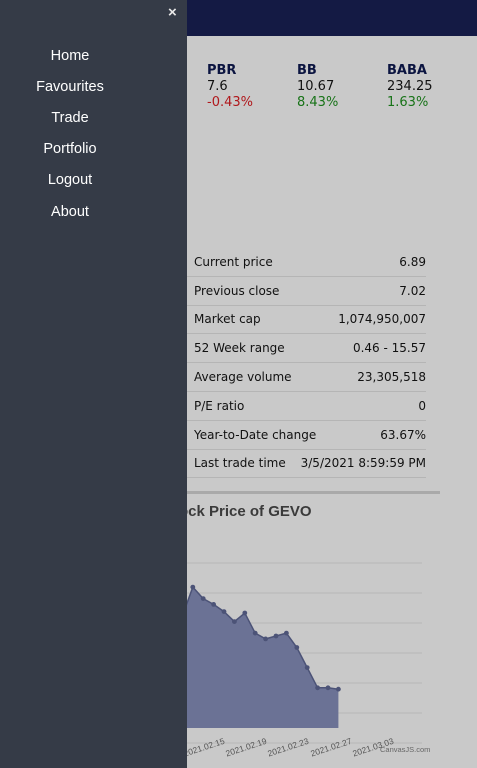 Image resolution: width=477 pixels, height=768 pixels. What do you see at coordinates (389, 348) in the screenshot?
I see `stat-value: 0.46 - 15.57` at bounding box center [389, 348].